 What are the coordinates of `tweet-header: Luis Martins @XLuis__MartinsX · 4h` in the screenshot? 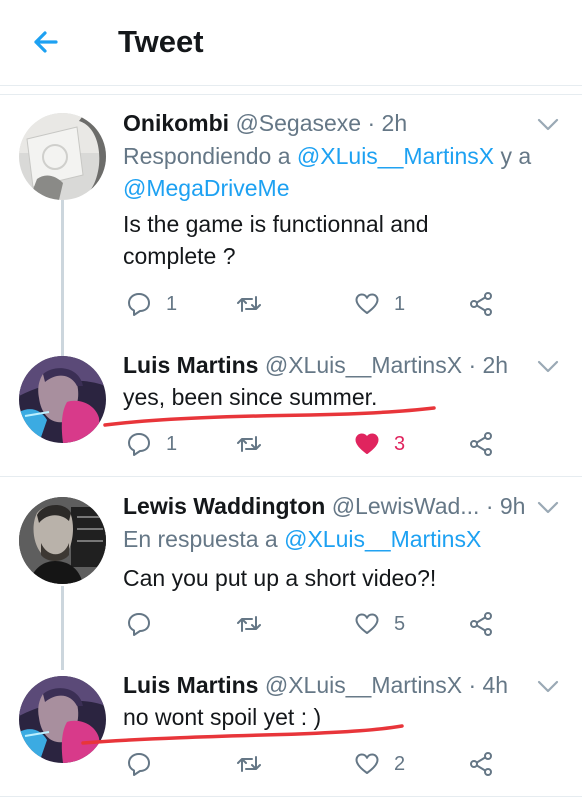 It's located at (315, 685).